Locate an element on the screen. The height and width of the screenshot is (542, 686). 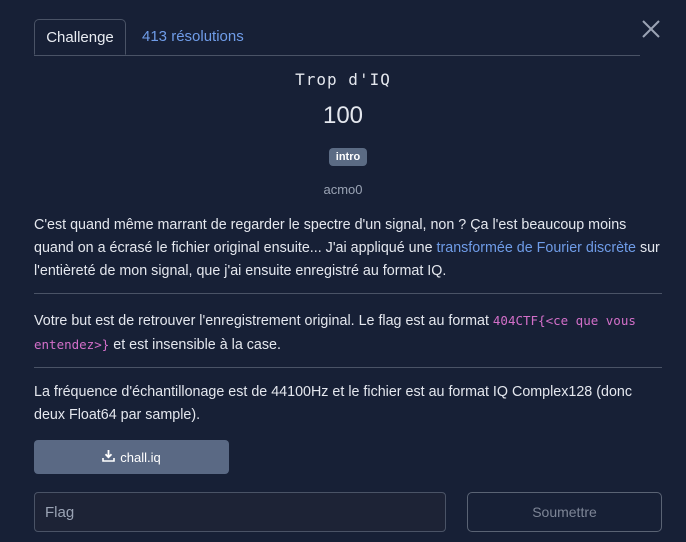
flag-input is located at coordinates (240, 512).